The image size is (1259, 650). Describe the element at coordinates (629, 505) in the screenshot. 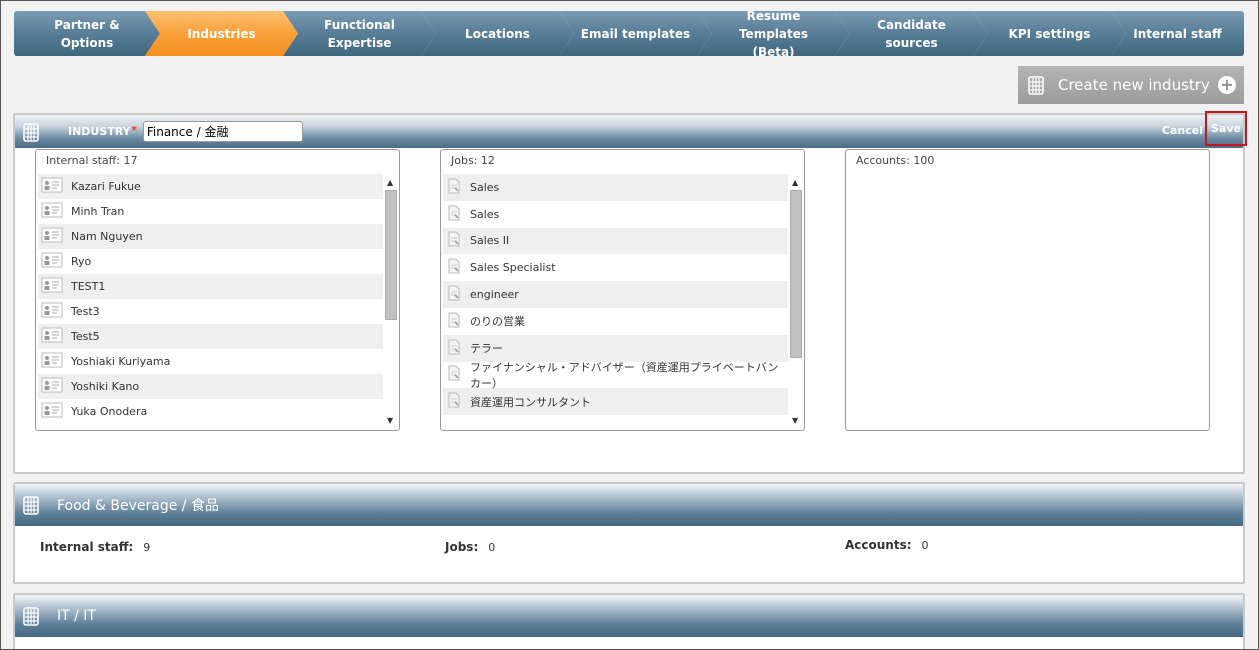

I see `food-beverage-header: Food & Beverage / 食品` at that location.